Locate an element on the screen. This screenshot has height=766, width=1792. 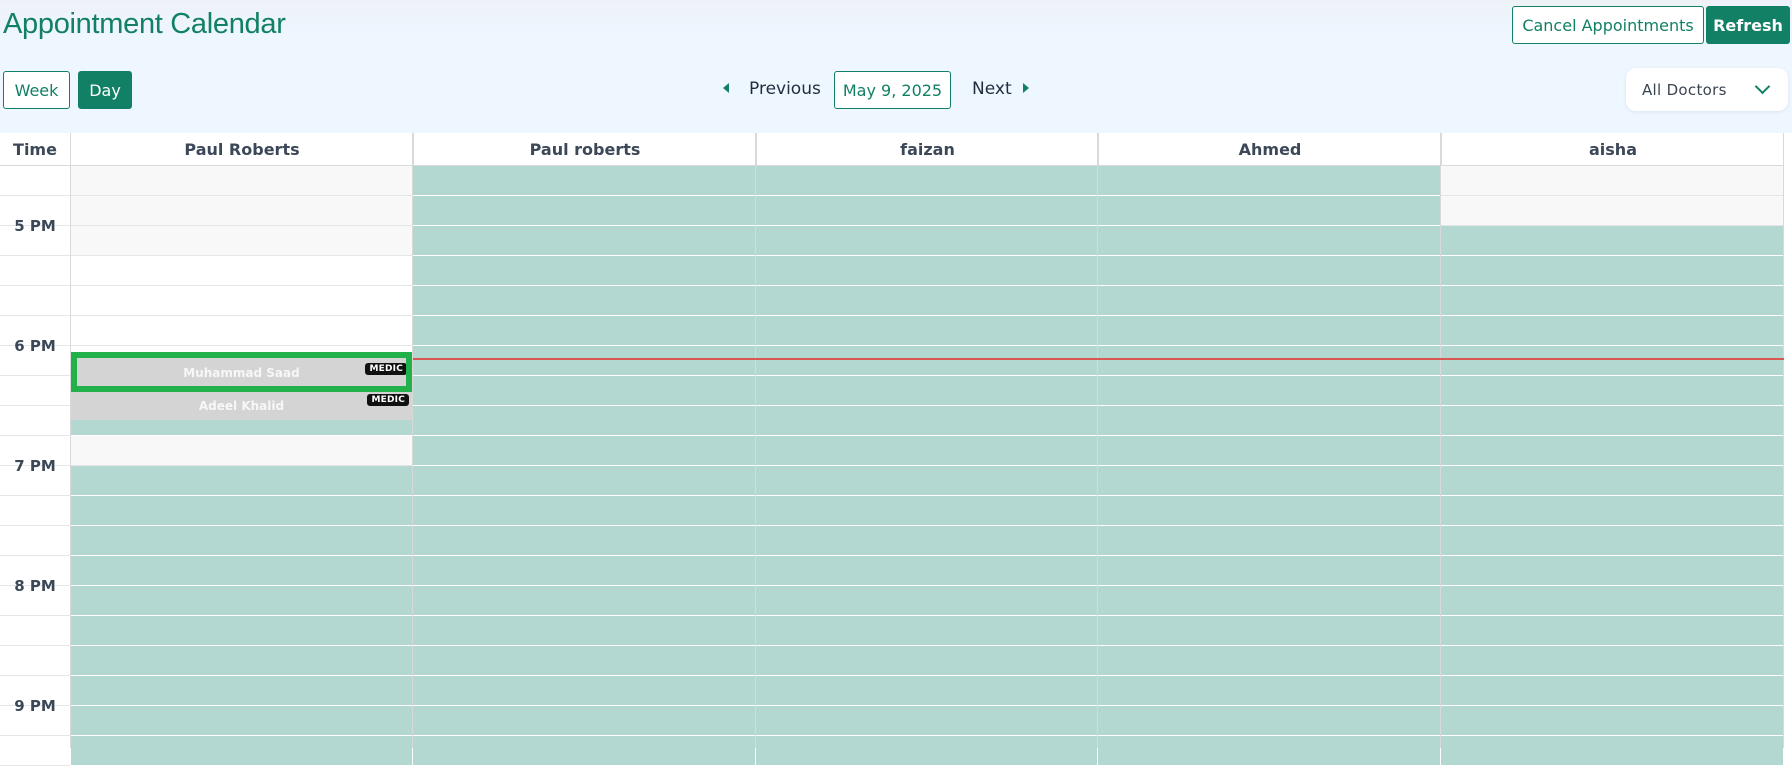
current-date-display: May 9, 2025 is located at coordinates (892, 90).